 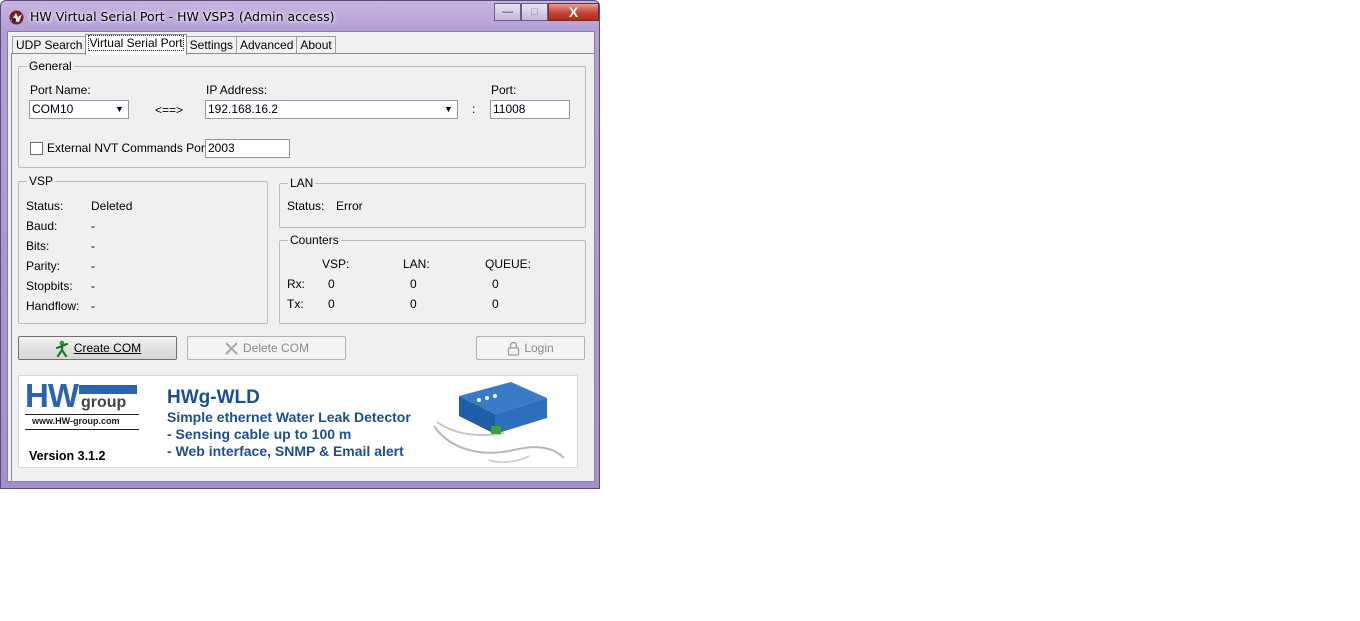 What do you see at coordinates (61, 348) in the screenshot?
I see `create-com-icon` at bounding box center [61, 348].